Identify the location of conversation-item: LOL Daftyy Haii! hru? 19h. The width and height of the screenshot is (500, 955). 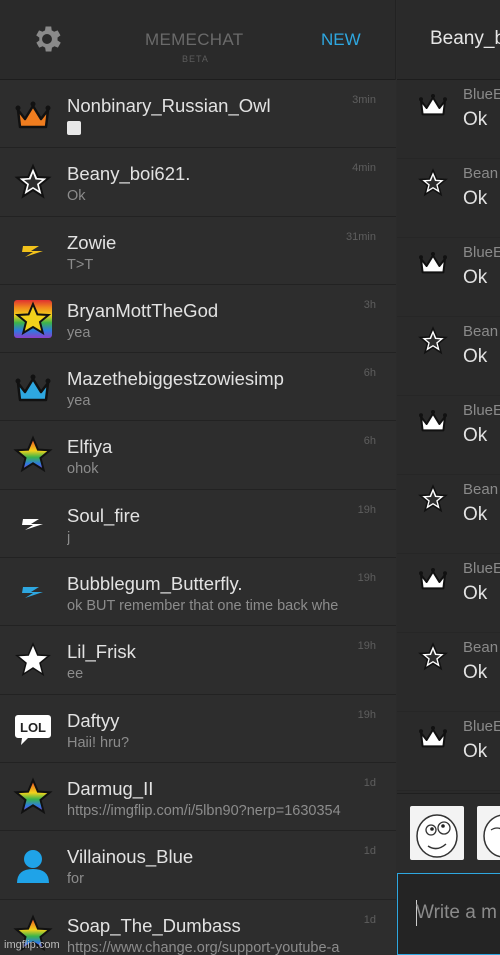
(198, 728).